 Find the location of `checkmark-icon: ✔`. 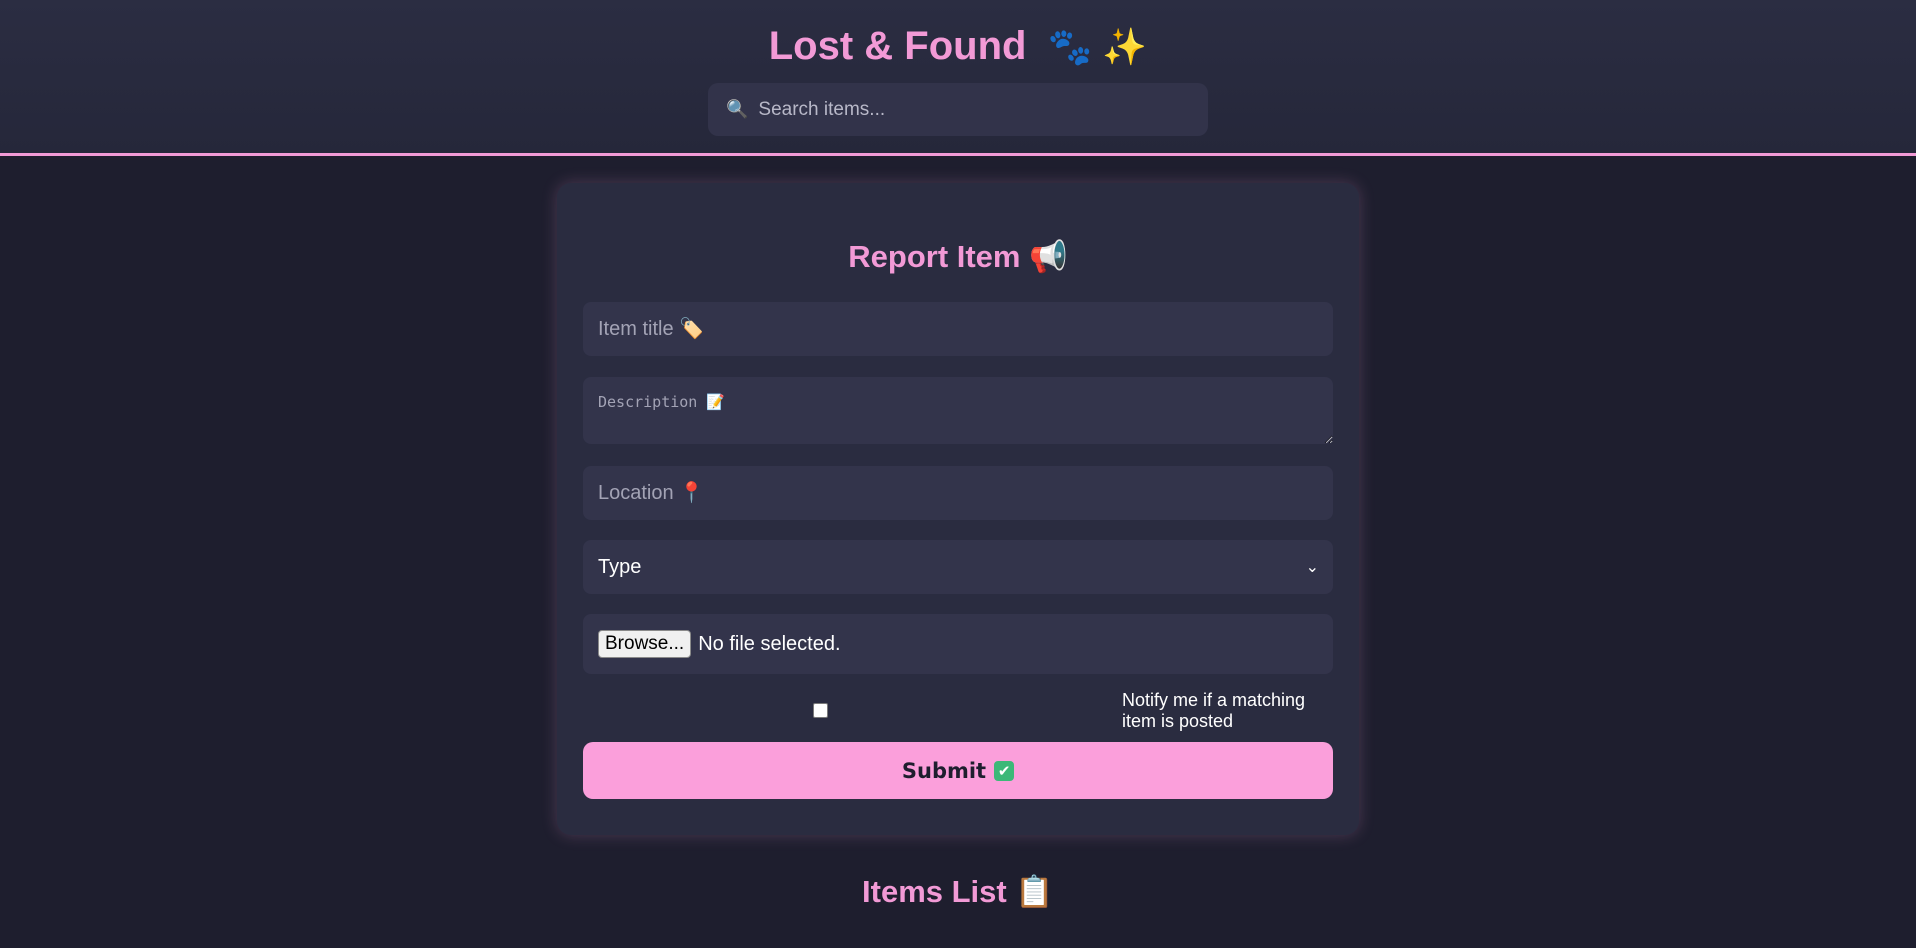

checkmark-icon: ✔ is located at coordinates (1004, 770).